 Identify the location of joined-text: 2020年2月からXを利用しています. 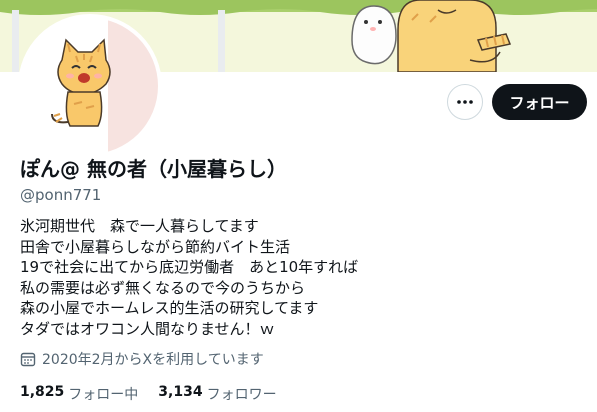
(153, 360).